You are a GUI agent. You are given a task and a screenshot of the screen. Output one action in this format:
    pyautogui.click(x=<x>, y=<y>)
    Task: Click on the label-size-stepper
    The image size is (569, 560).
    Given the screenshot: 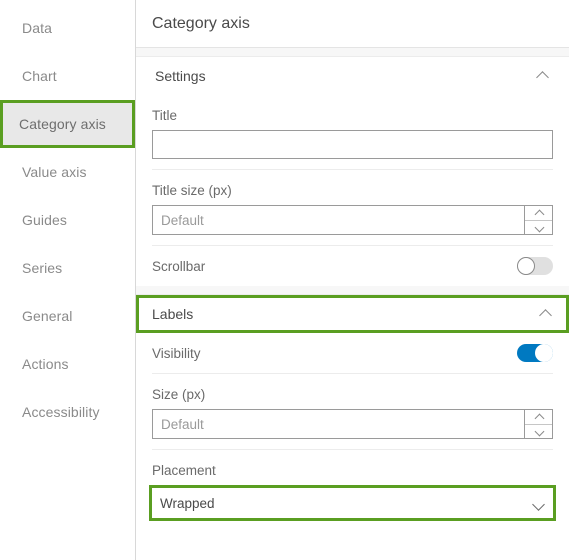 What is the action you would take?
    pyautogui.click(x=352, y=424)
    